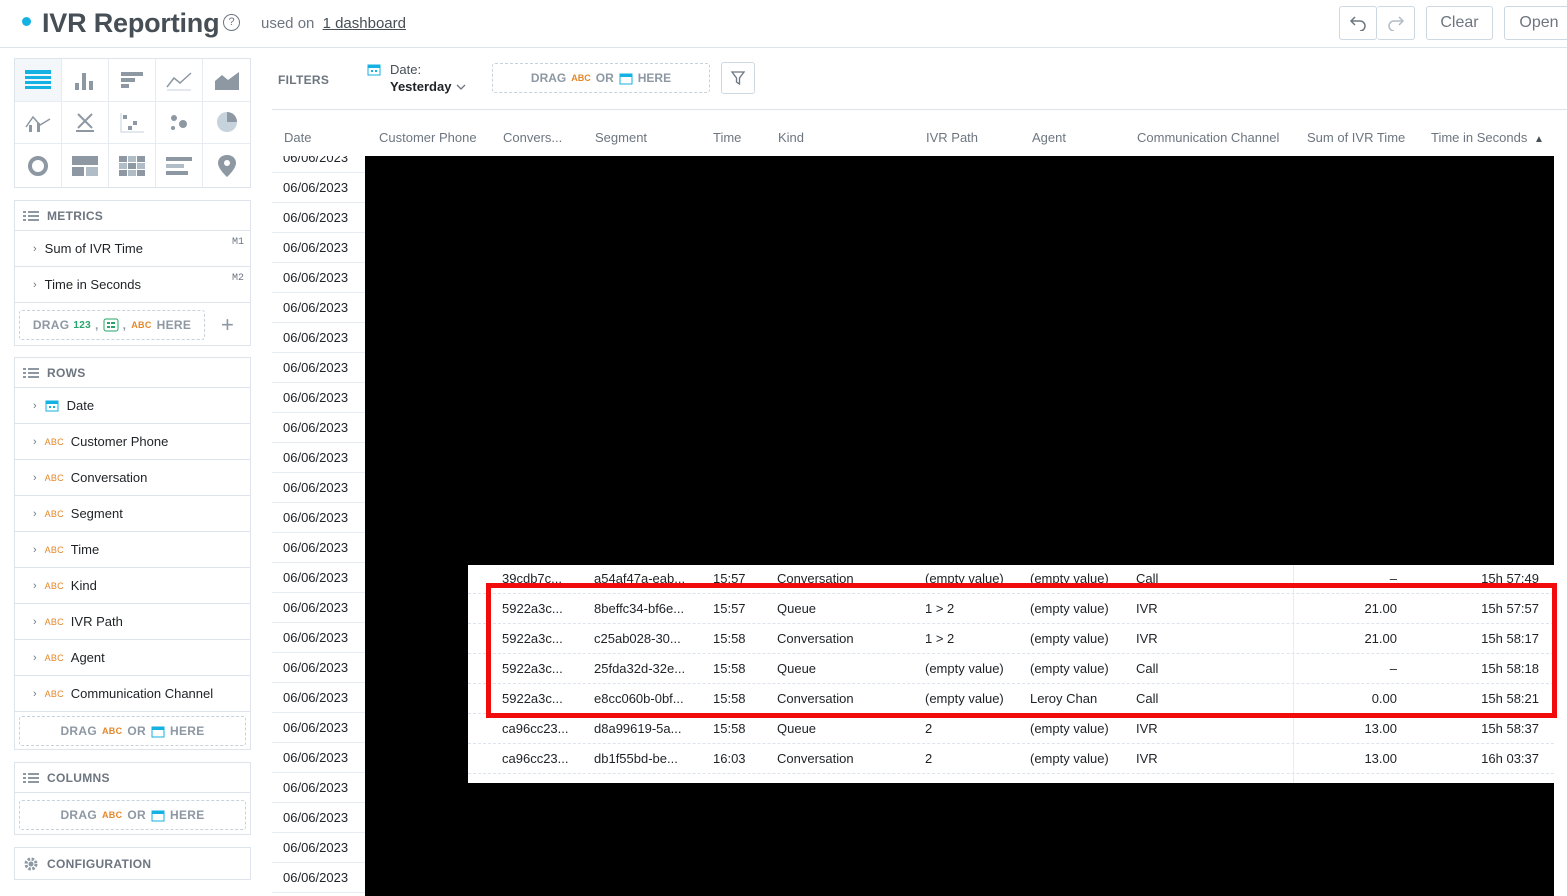 The height and width of the screenshot is (896, 1567). Describe the element at coordinates (131, 23) in the screenshot. I see `page-title: IVR Reporting` at that location.